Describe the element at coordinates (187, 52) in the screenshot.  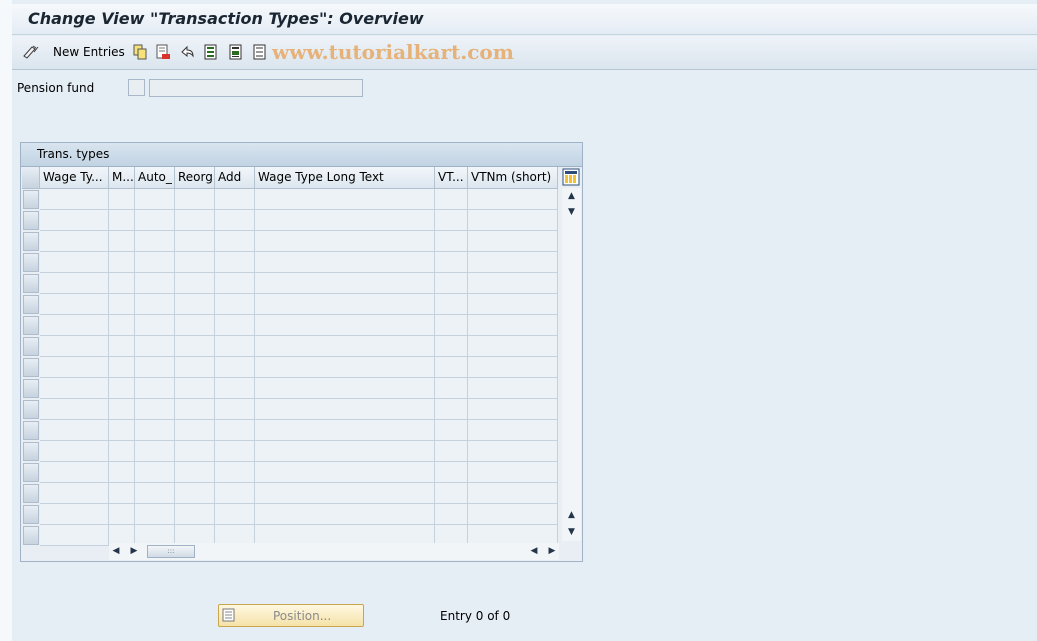
I see `undo-icon` at that location.